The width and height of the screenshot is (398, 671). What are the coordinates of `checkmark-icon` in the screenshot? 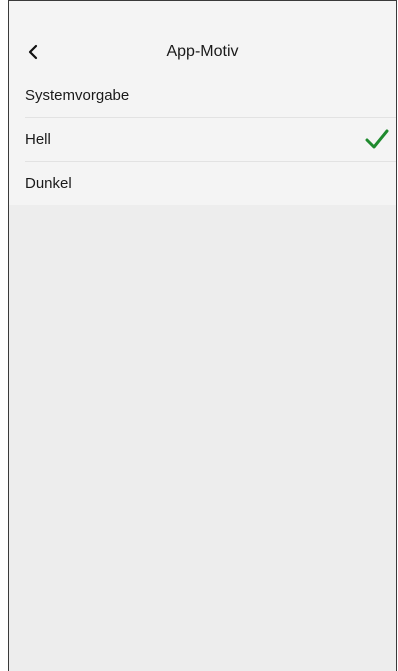 It's located at (377, 139).